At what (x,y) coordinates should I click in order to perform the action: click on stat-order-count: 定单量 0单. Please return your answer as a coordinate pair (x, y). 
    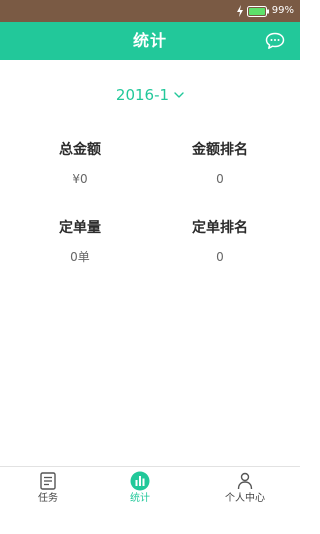
    Looking at the image, I should click on (80, 242).